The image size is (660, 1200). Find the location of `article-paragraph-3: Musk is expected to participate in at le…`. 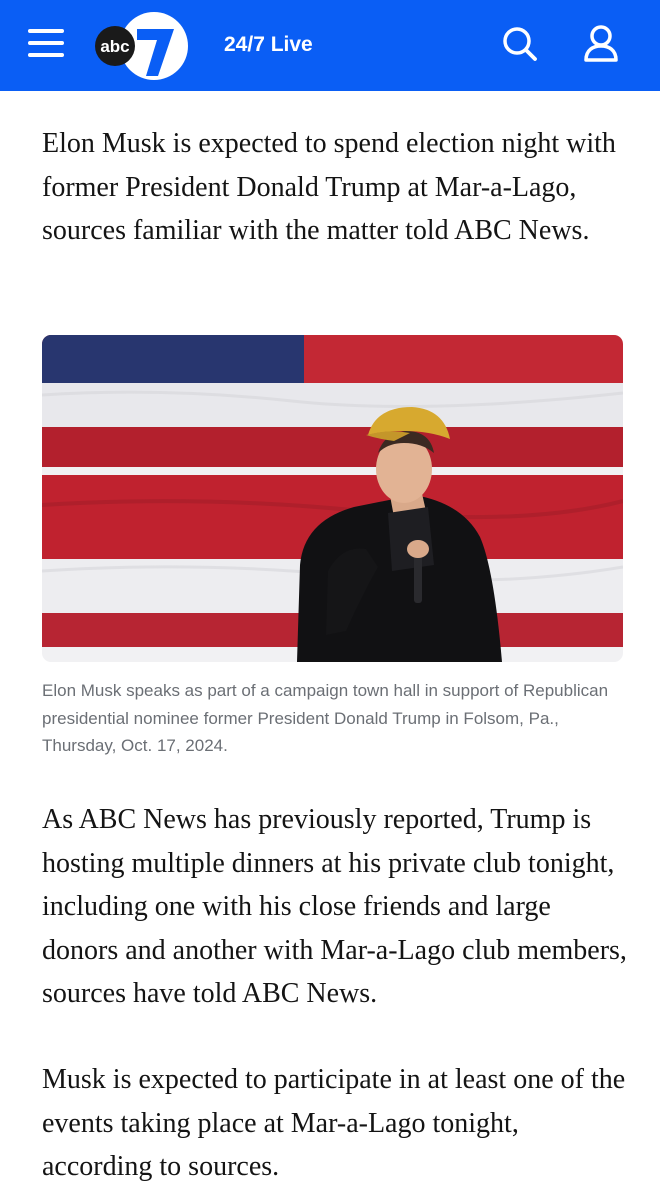

article-paragraph-3: Musk is expected to participate in at le… is located at coordinates (334, 1123).